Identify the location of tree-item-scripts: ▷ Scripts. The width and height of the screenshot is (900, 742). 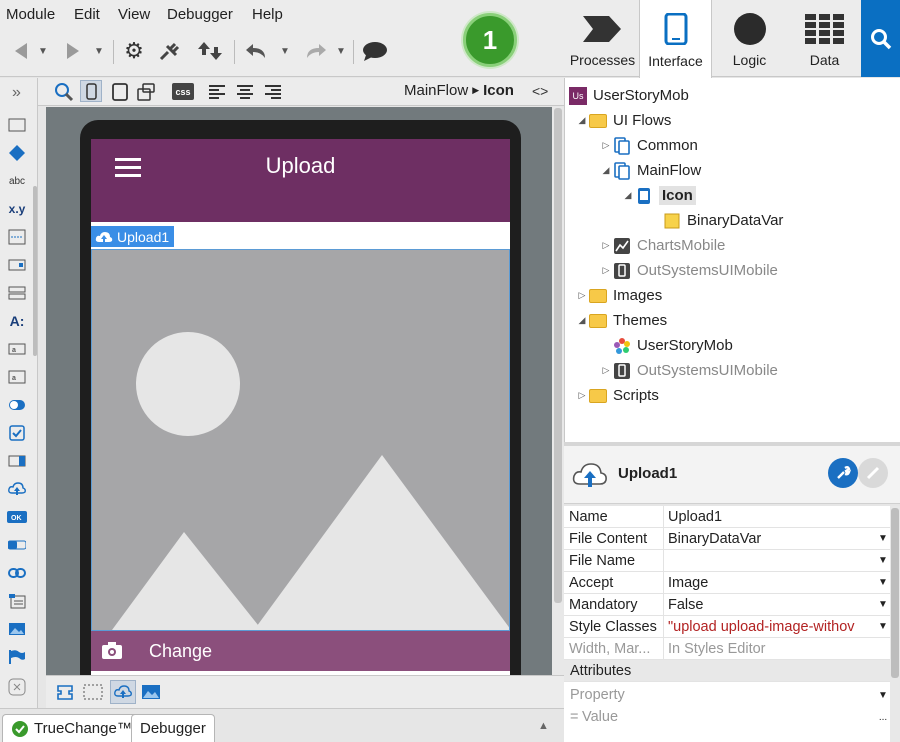
(617, 395).